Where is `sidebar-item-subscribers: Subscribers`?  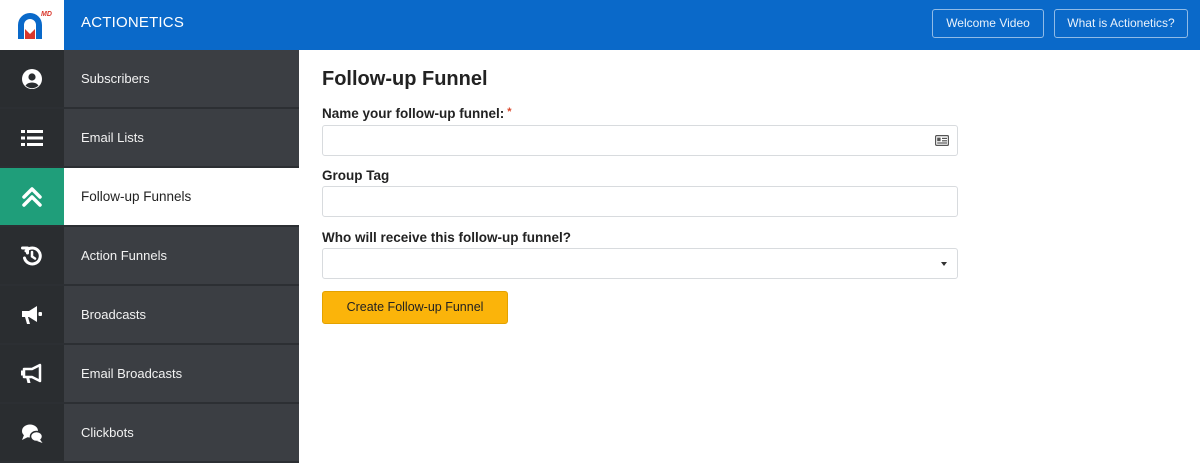 sidebar-item-subscribers: Subscribers is located at coordinates (149, 78).